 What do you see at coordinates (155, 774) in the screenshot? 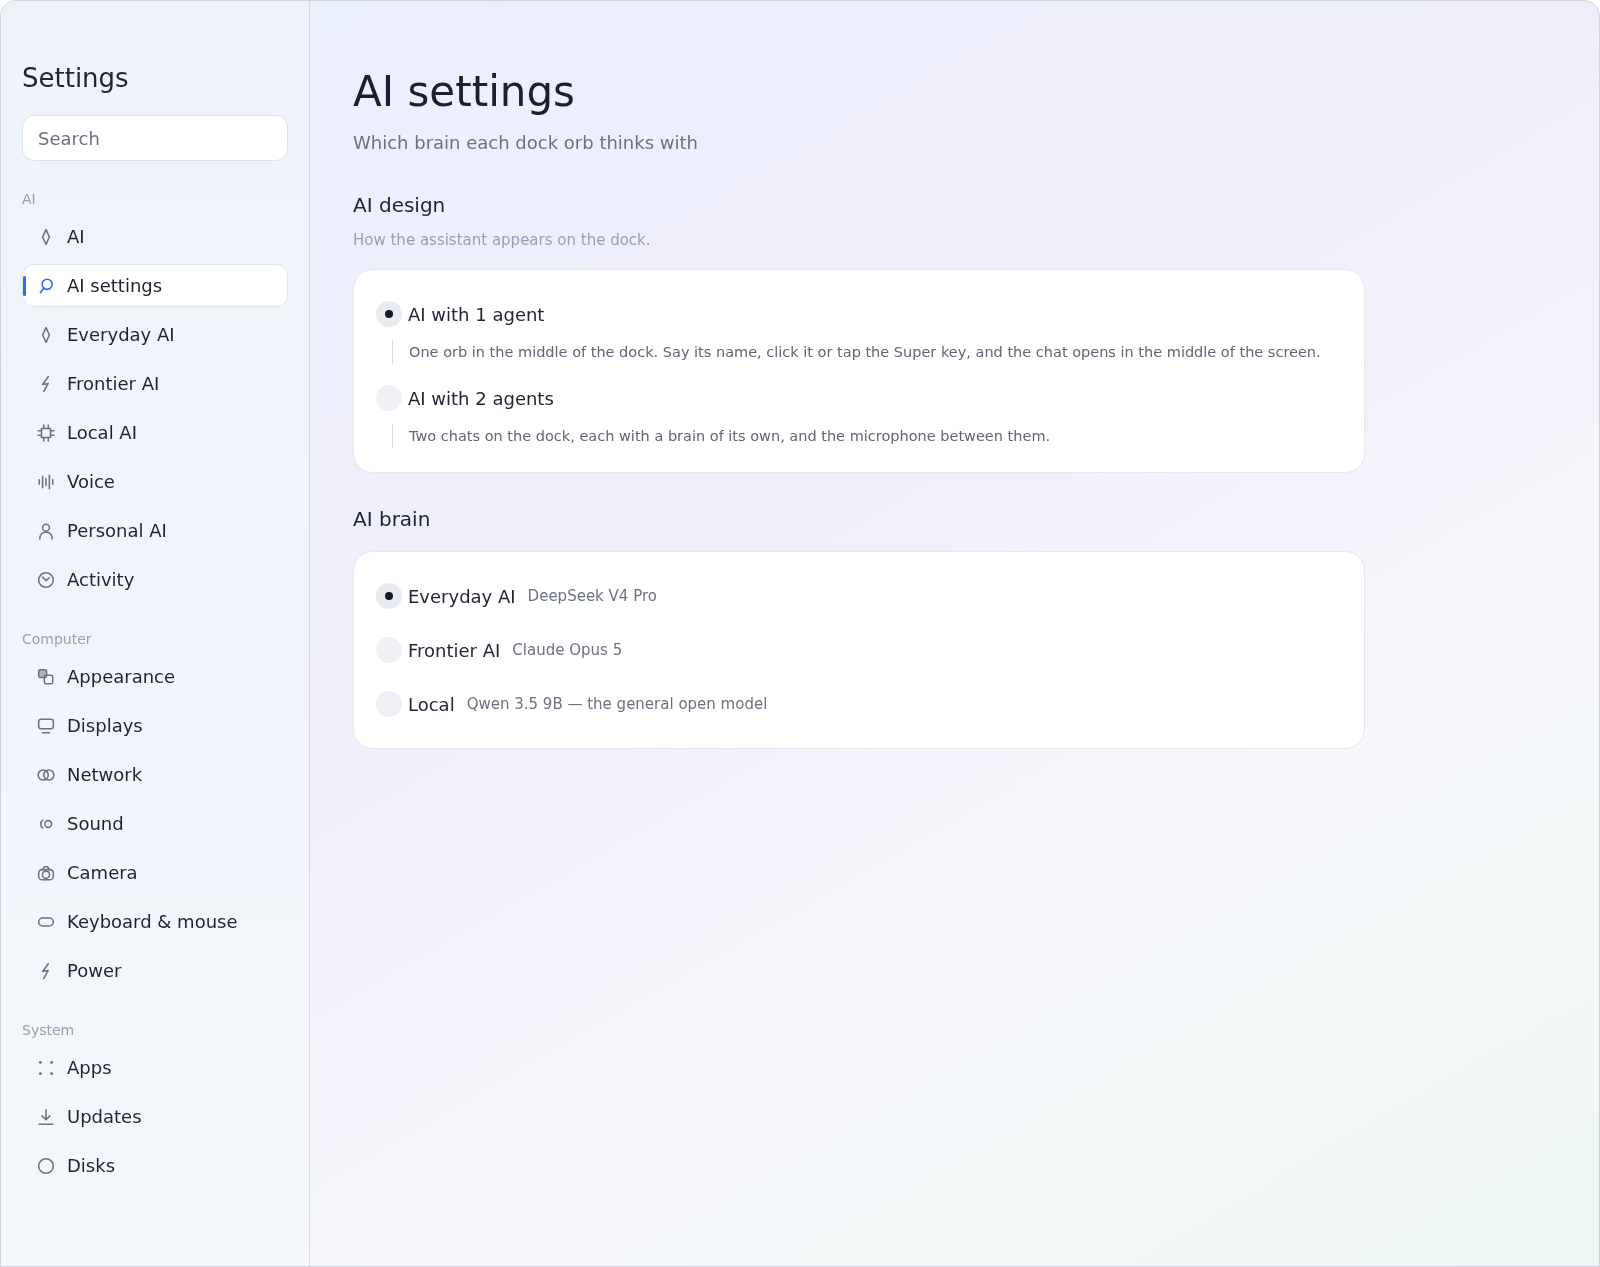
I see `sidebar-item: Network` at bounding box center [155, 774].